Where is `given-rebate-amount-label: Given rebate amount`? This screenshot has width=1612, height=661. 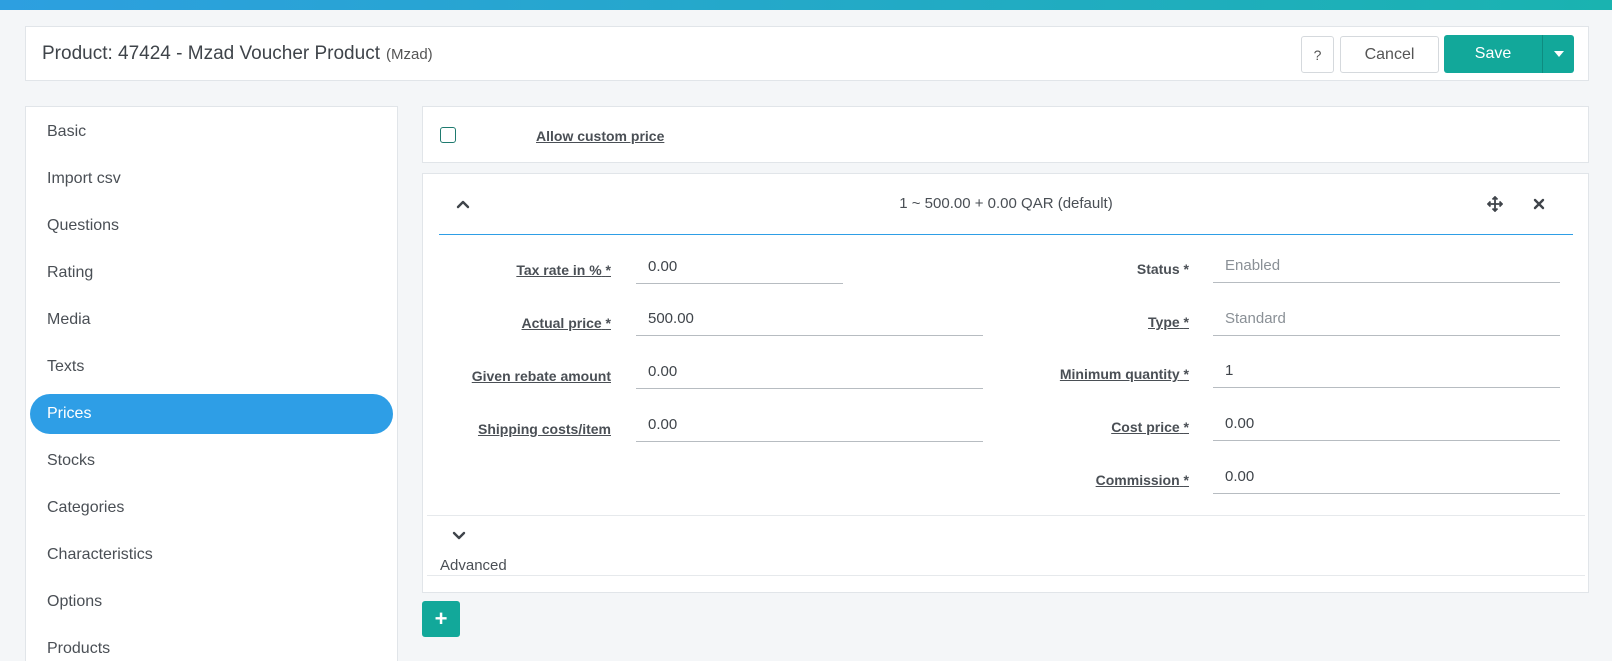 given-rebate-amount-label: Given rebate amount is located at coordinates (541, 376).